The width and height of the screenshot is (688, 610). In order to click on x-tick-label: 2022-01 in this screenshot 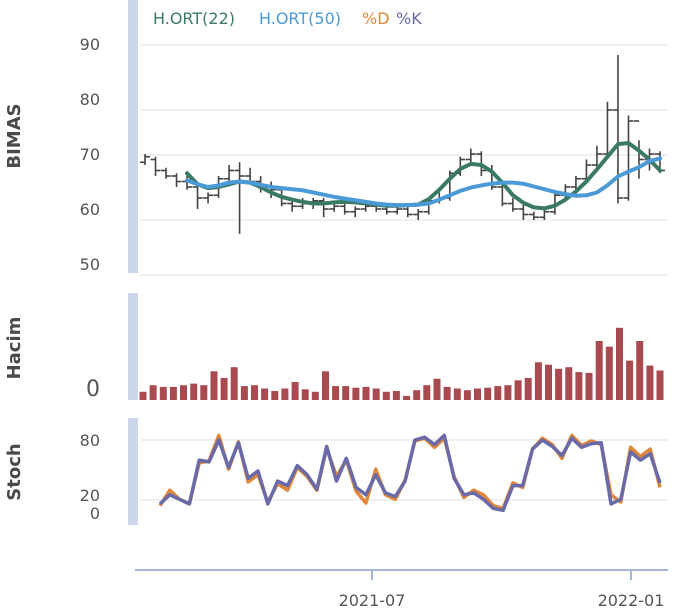, I will do `click(631, 600)`.